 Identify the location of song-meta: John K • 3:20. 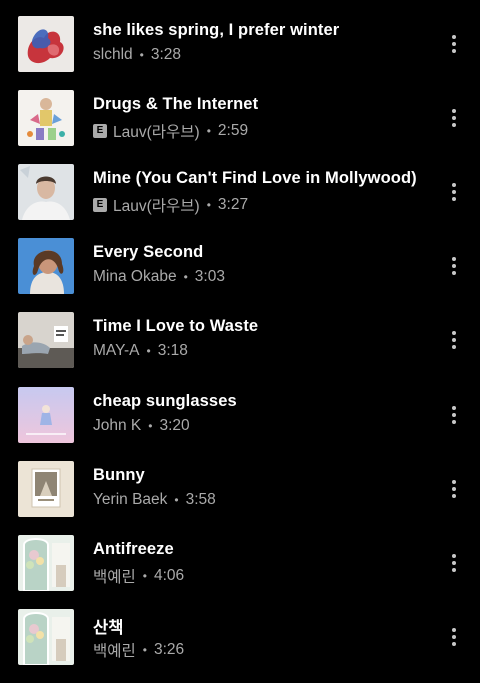
(141, 426).